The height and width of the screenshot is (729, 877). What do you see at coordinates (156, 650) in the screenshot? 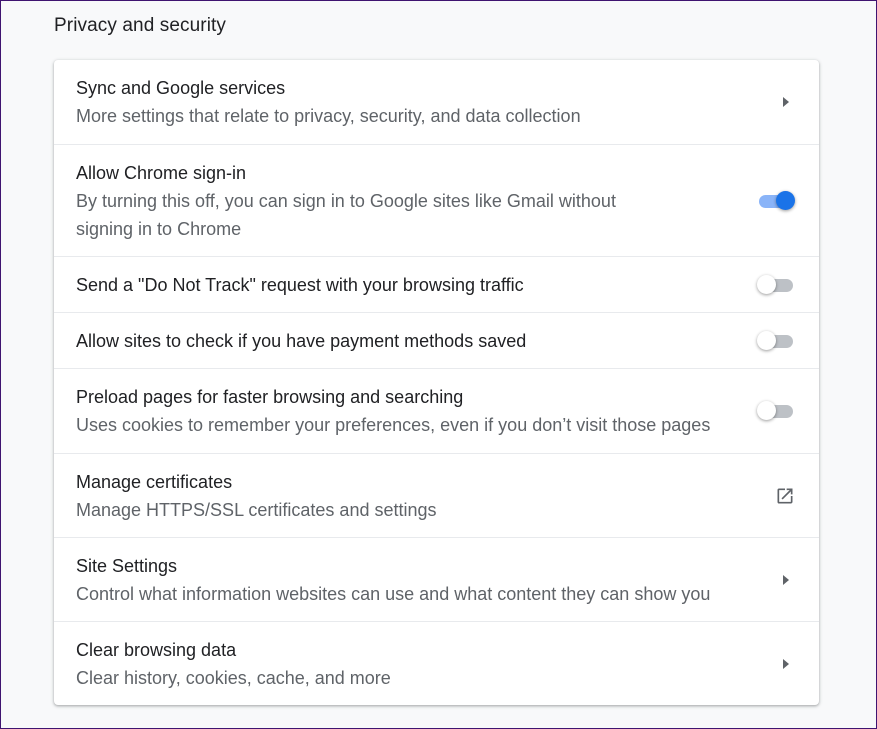
I see `row-label: Clear browsing data` at bounding box center [156, 650].